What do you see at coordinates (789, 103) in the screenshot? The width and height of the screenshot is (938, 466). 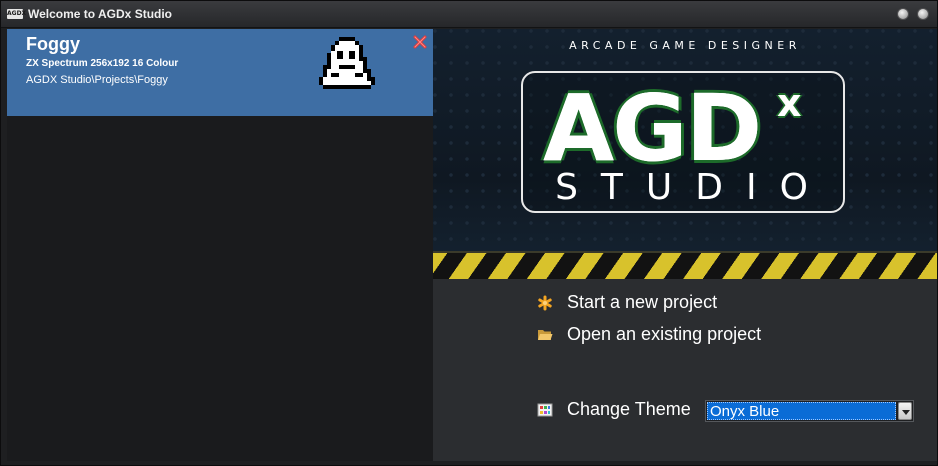 I see `logo-superscript: x` at bounding box center [789, 103].